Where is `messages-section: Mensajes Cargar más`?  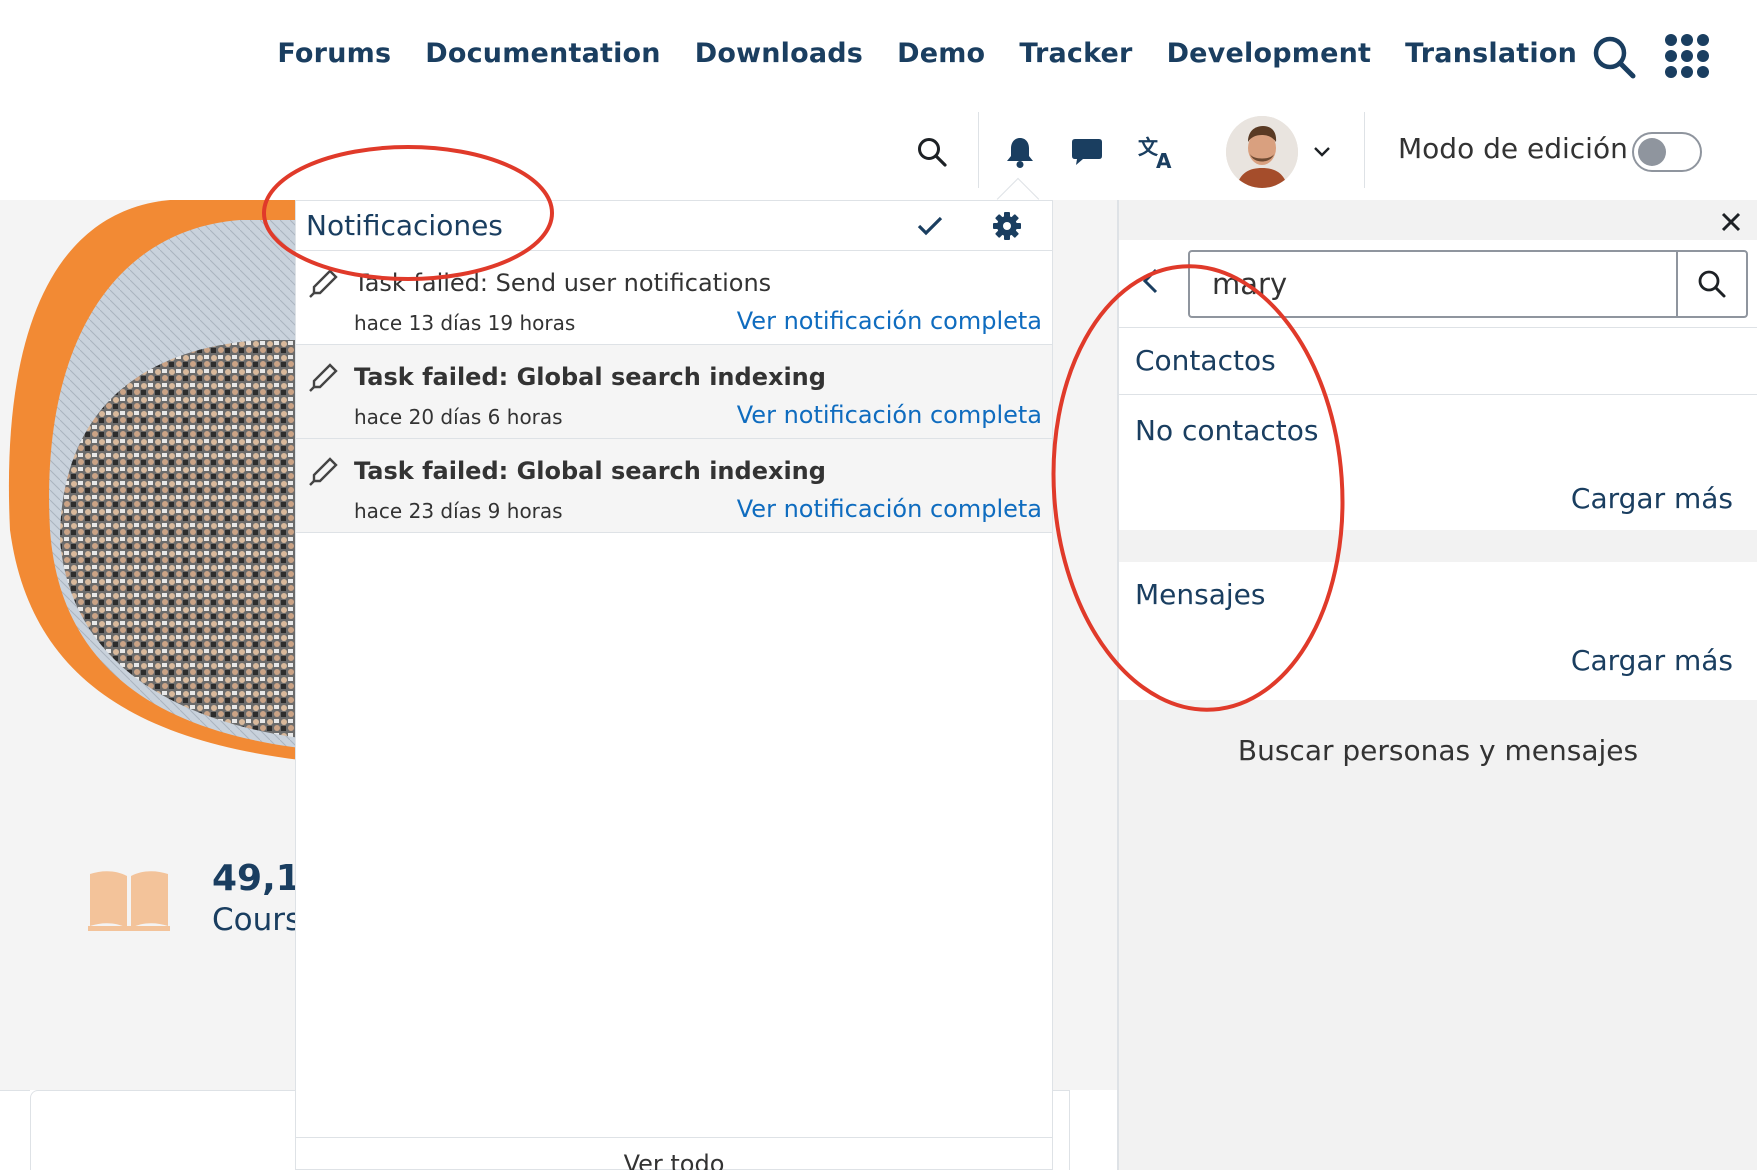 messages-section: Mensajes Cargar más is located at coordinates (1438, 631).